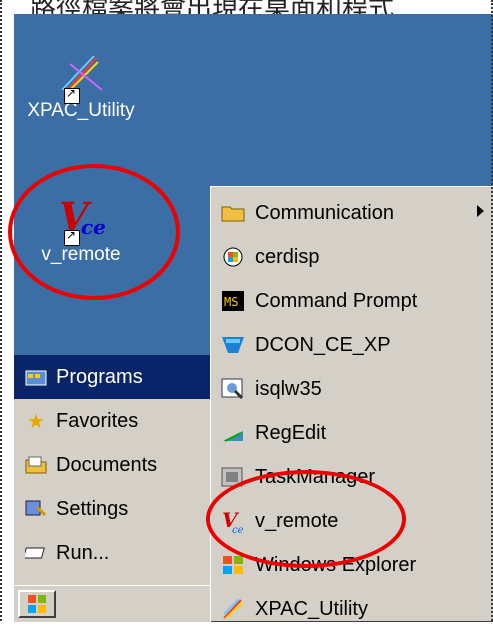  I want to click on submenu-isqlw35: isqlw35, so click(352, 389).